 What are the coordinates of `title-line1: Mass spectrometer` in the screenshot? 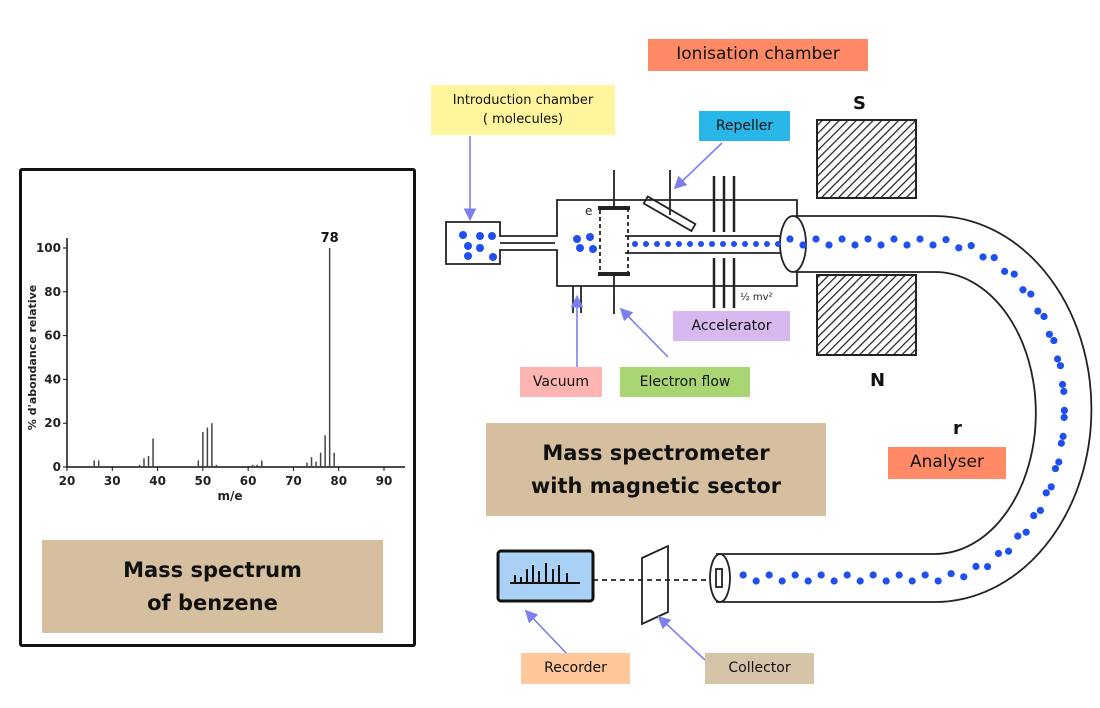 It's located at (656, 452).